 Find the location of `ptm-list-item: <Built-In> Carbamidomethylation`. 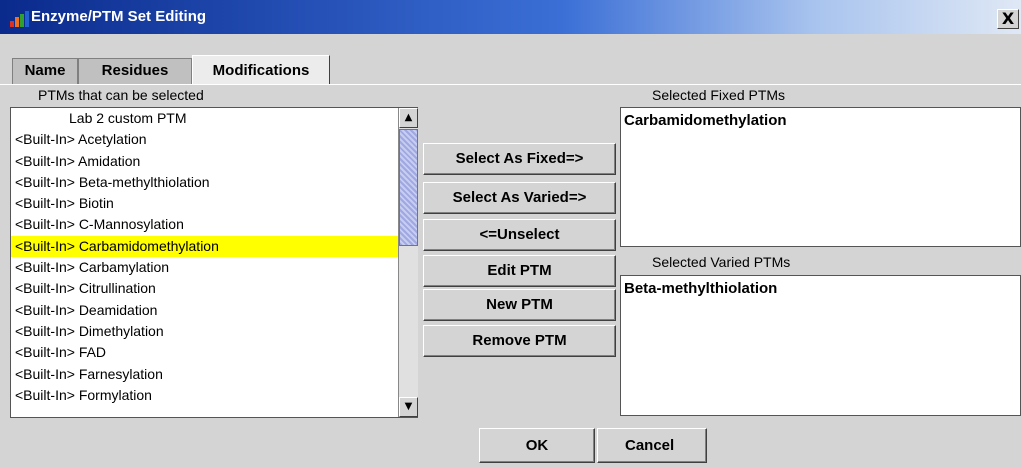

ptm-list-item: <Built-In> Carbamidomethylation is located at coordinates (214, 246).